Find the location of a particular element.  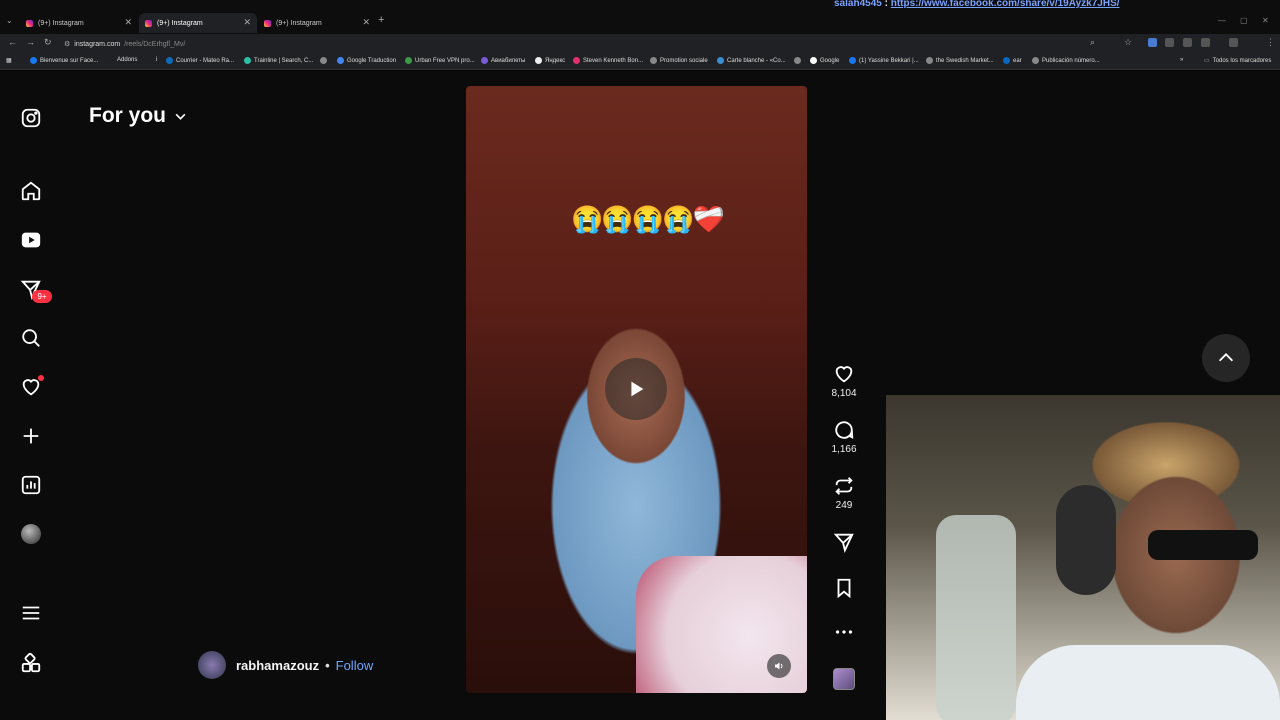

audio-thumbnail is located at coordinates (844, 679).